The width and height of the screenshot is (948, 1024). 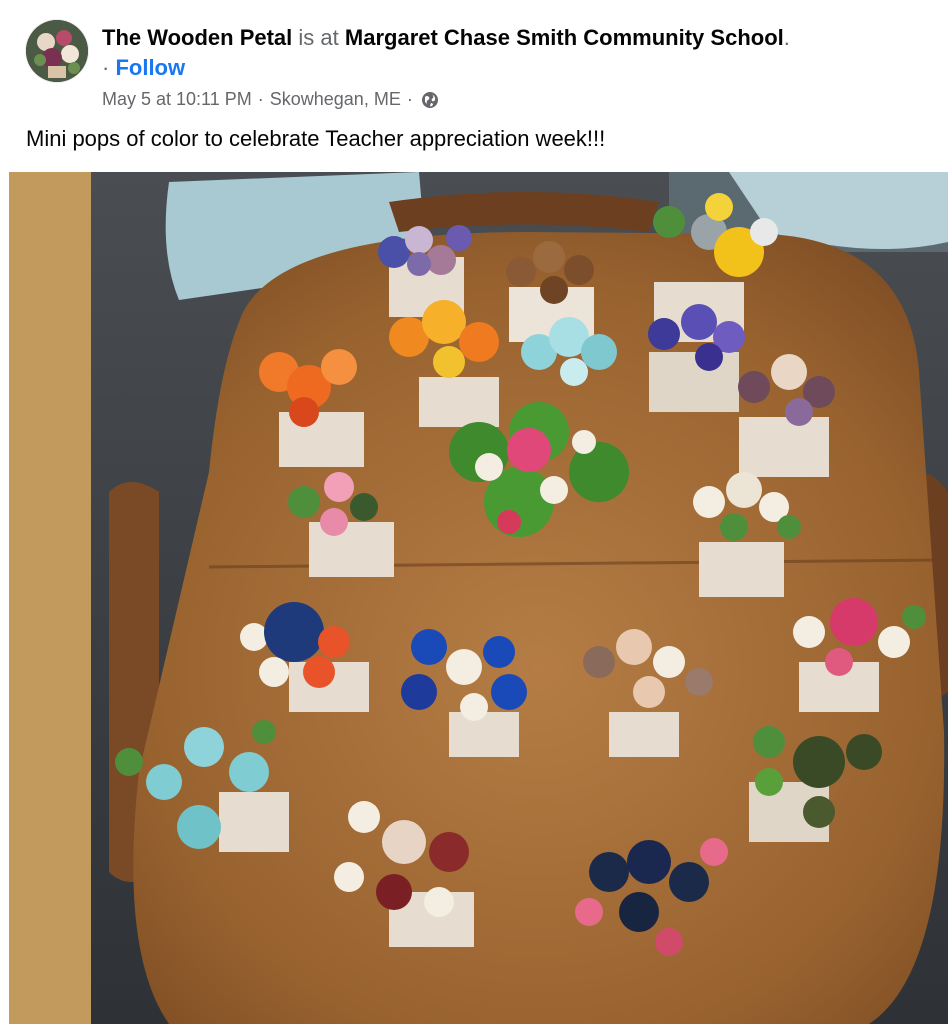 I want to click on follow-button: Follow, so click(x=150, y=67).